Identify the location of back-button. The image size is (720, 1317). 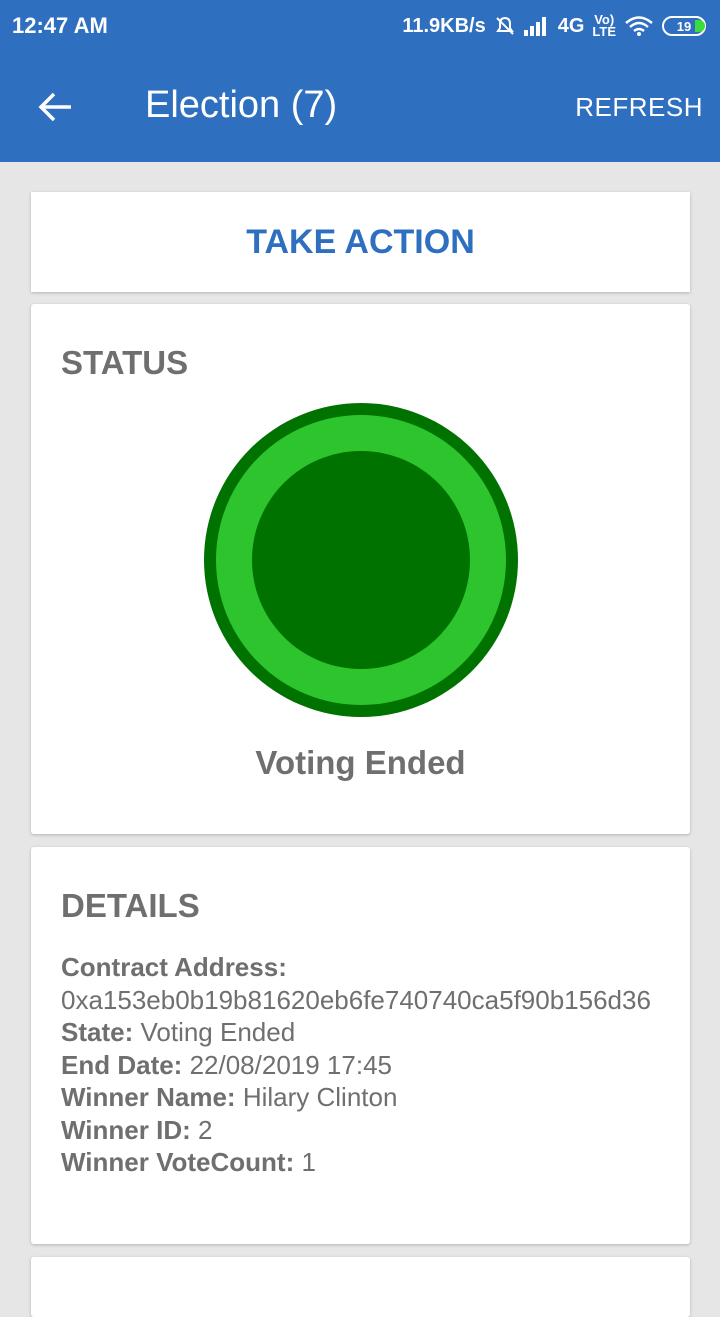
(55, 107).